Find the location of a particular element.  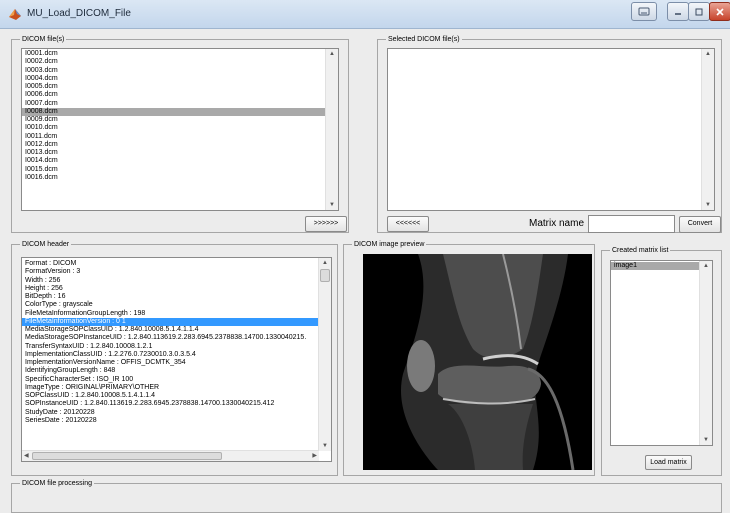

header-line: IdentifyingGroupLength : 848 is located at coordinates (170, 371).